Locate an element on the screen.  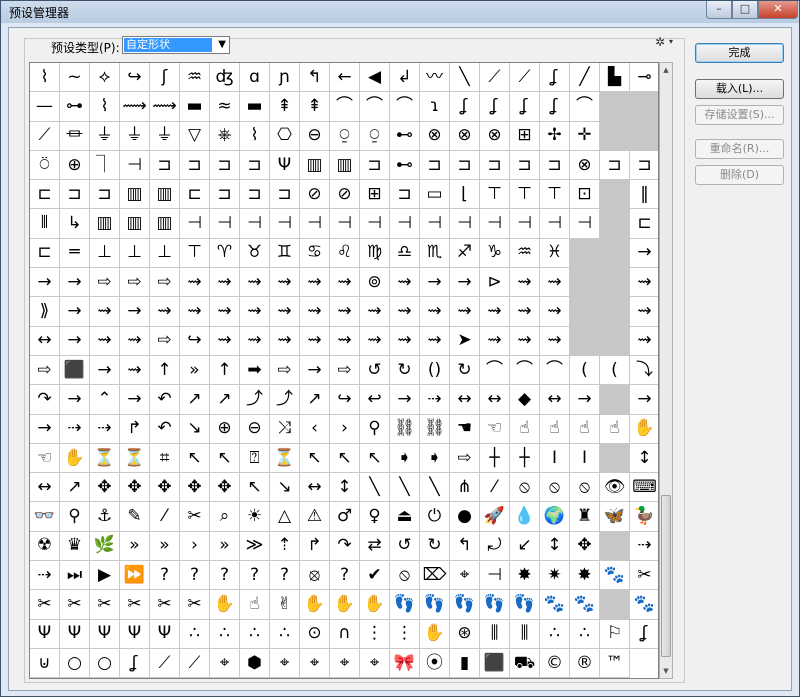
shape-thumbnail: ↑ is located at coordinates (165, 370).